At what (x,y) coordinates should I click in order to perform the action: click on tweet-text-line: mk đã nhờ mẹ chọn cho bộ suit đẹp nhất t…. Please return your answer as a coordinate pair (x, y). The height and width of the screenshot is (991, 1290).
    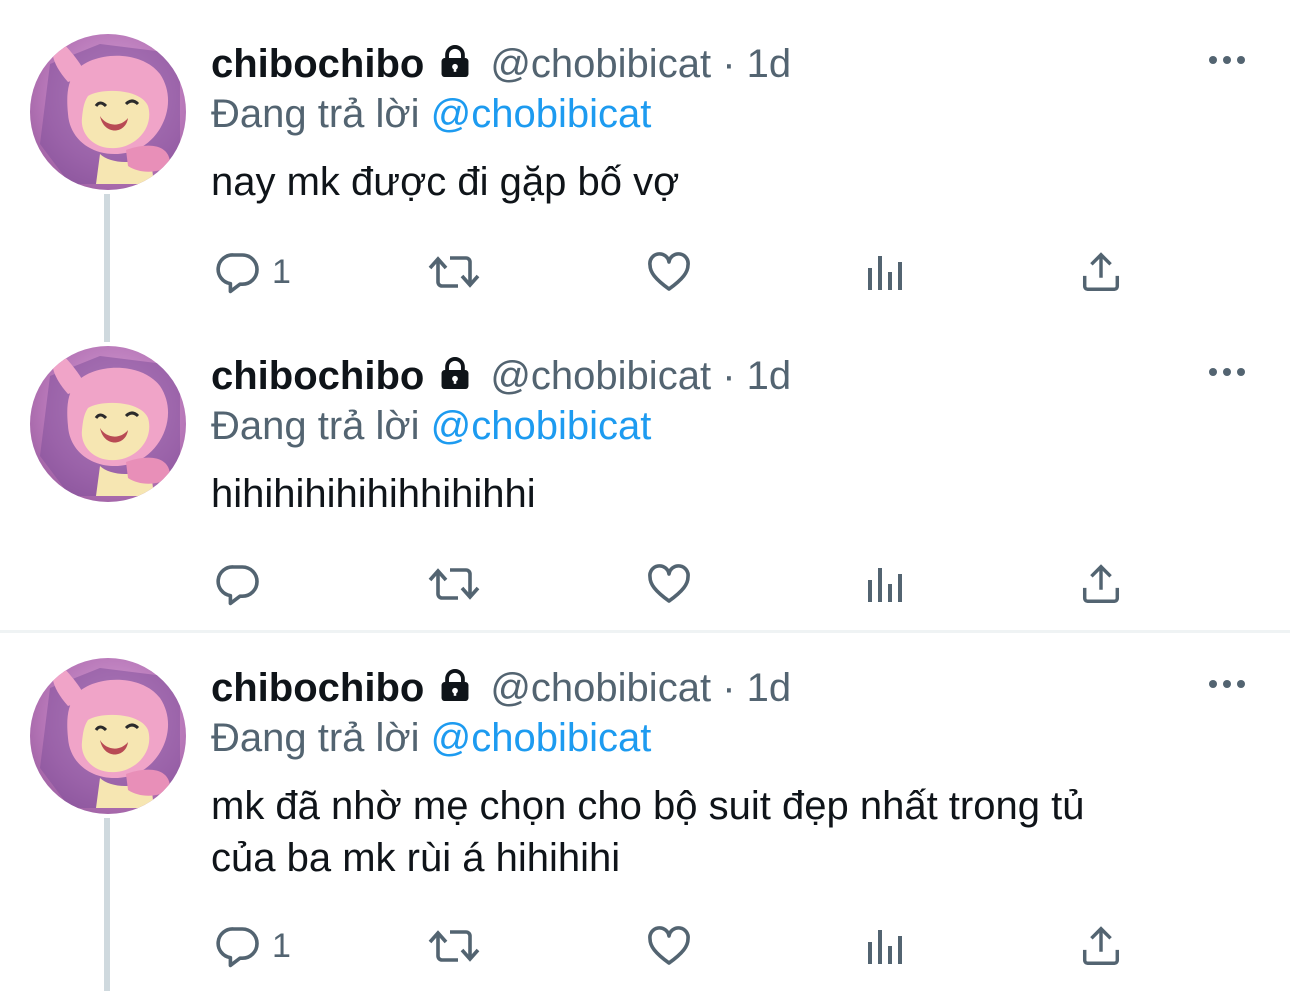
    Looking at the image, I should click on (648, 806).